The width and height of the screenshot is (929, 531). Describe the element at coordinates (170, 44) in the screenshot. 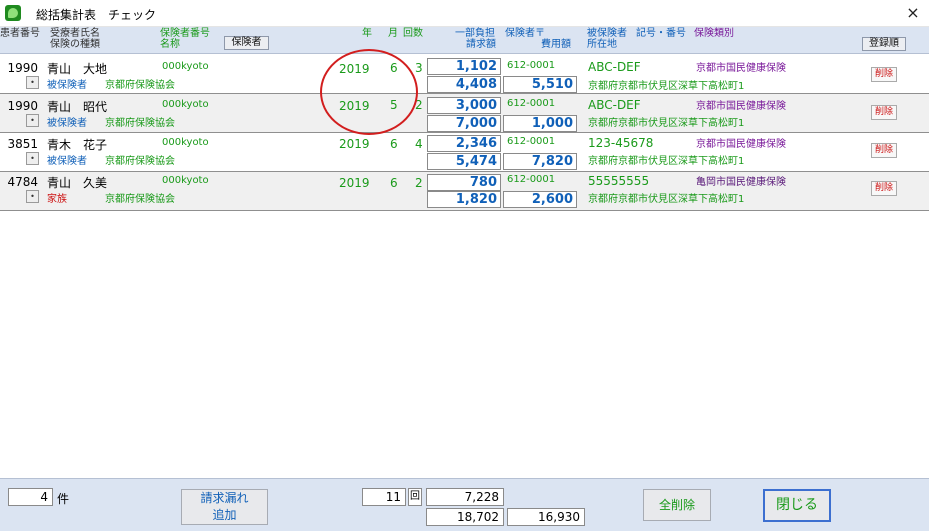

I see `header-insurer-name: 名称` at that location.